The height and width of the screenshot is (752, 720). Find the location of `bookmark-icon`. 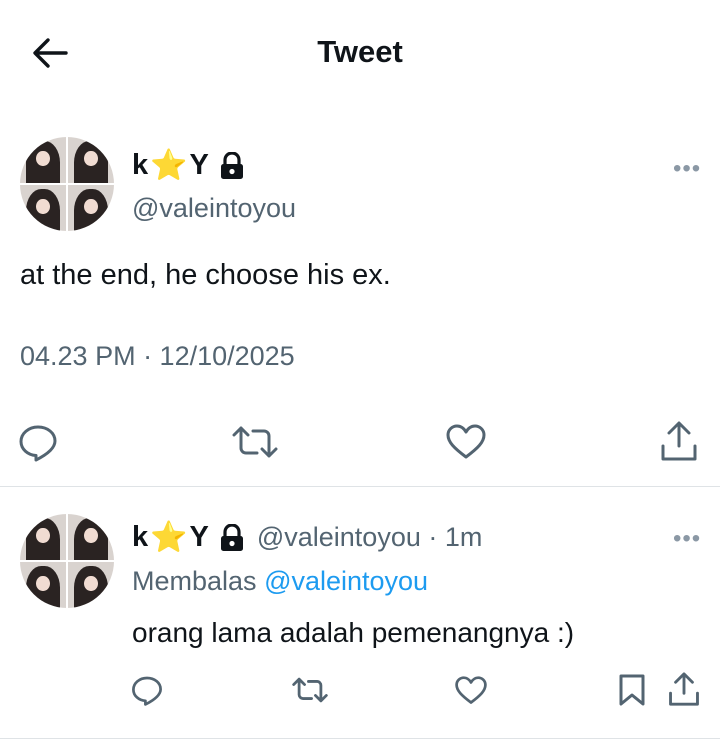

bookmark-icon is located at coordinates (632, 690).